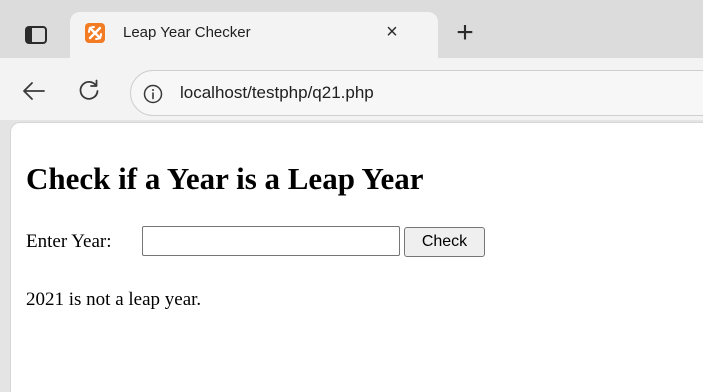 This screenshot has height=392, width=703. What do you see at coordinates (254, 36) in the screenshot?
I see `active-tab: Leap Year Checker ×` at bounding box center [254, 36].